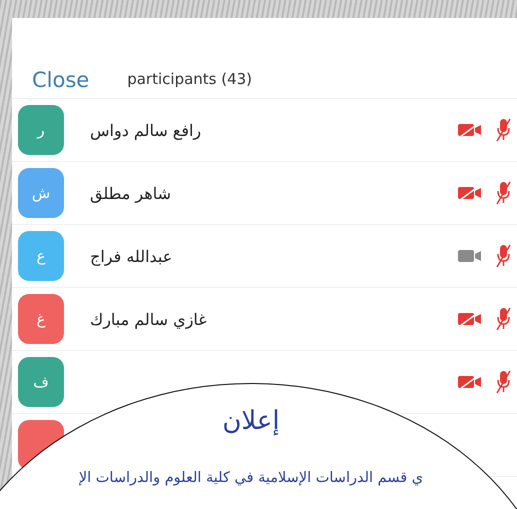 The image size is (517, 509). Describe the element at coordinates (41, 130) in the screenshot. I see `avatar-initial: ر` at that location.